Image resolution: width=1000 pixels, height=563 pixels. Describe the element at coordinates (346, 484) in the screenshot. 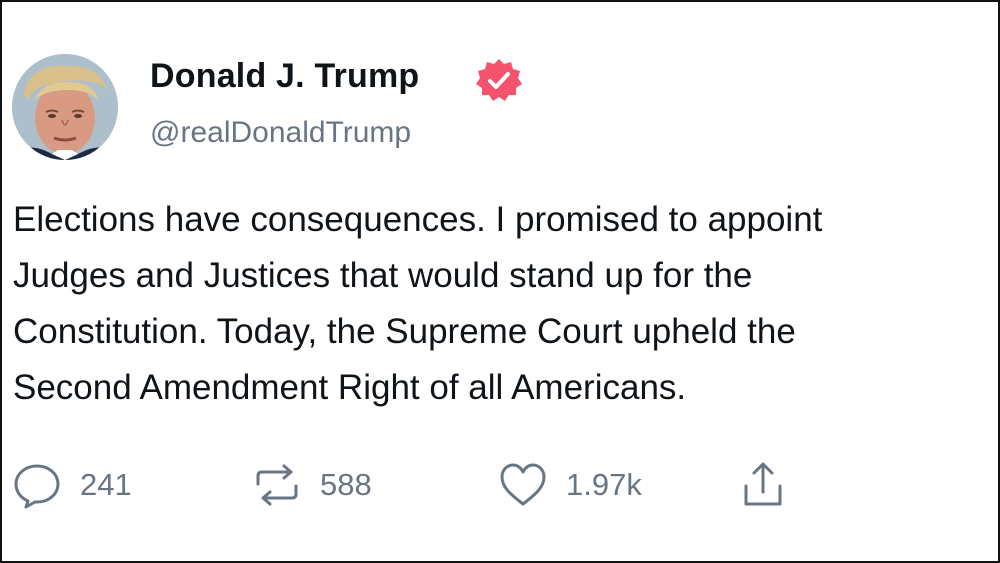

I see `retweet-count: 588` at that location.